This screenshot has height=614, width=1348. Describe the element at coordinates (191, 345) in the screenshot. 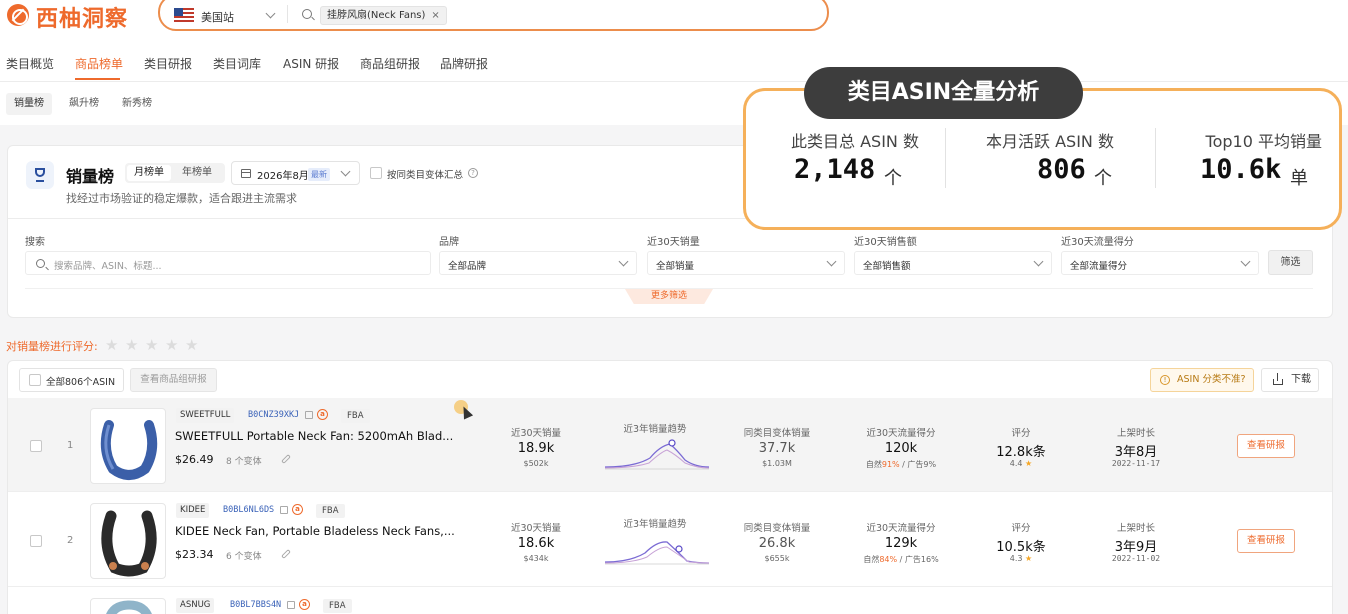

I see `rating-star-5: ★` at that location.